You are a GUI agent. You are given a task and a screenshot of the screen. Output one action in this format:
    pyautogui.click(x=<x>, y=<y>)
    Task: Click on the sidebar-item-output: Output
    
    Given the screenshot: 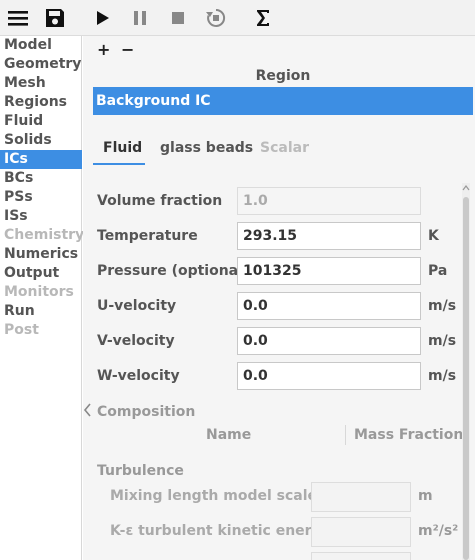 What is the action you would take?
    pyautogui.click(x=41, y=273)
    